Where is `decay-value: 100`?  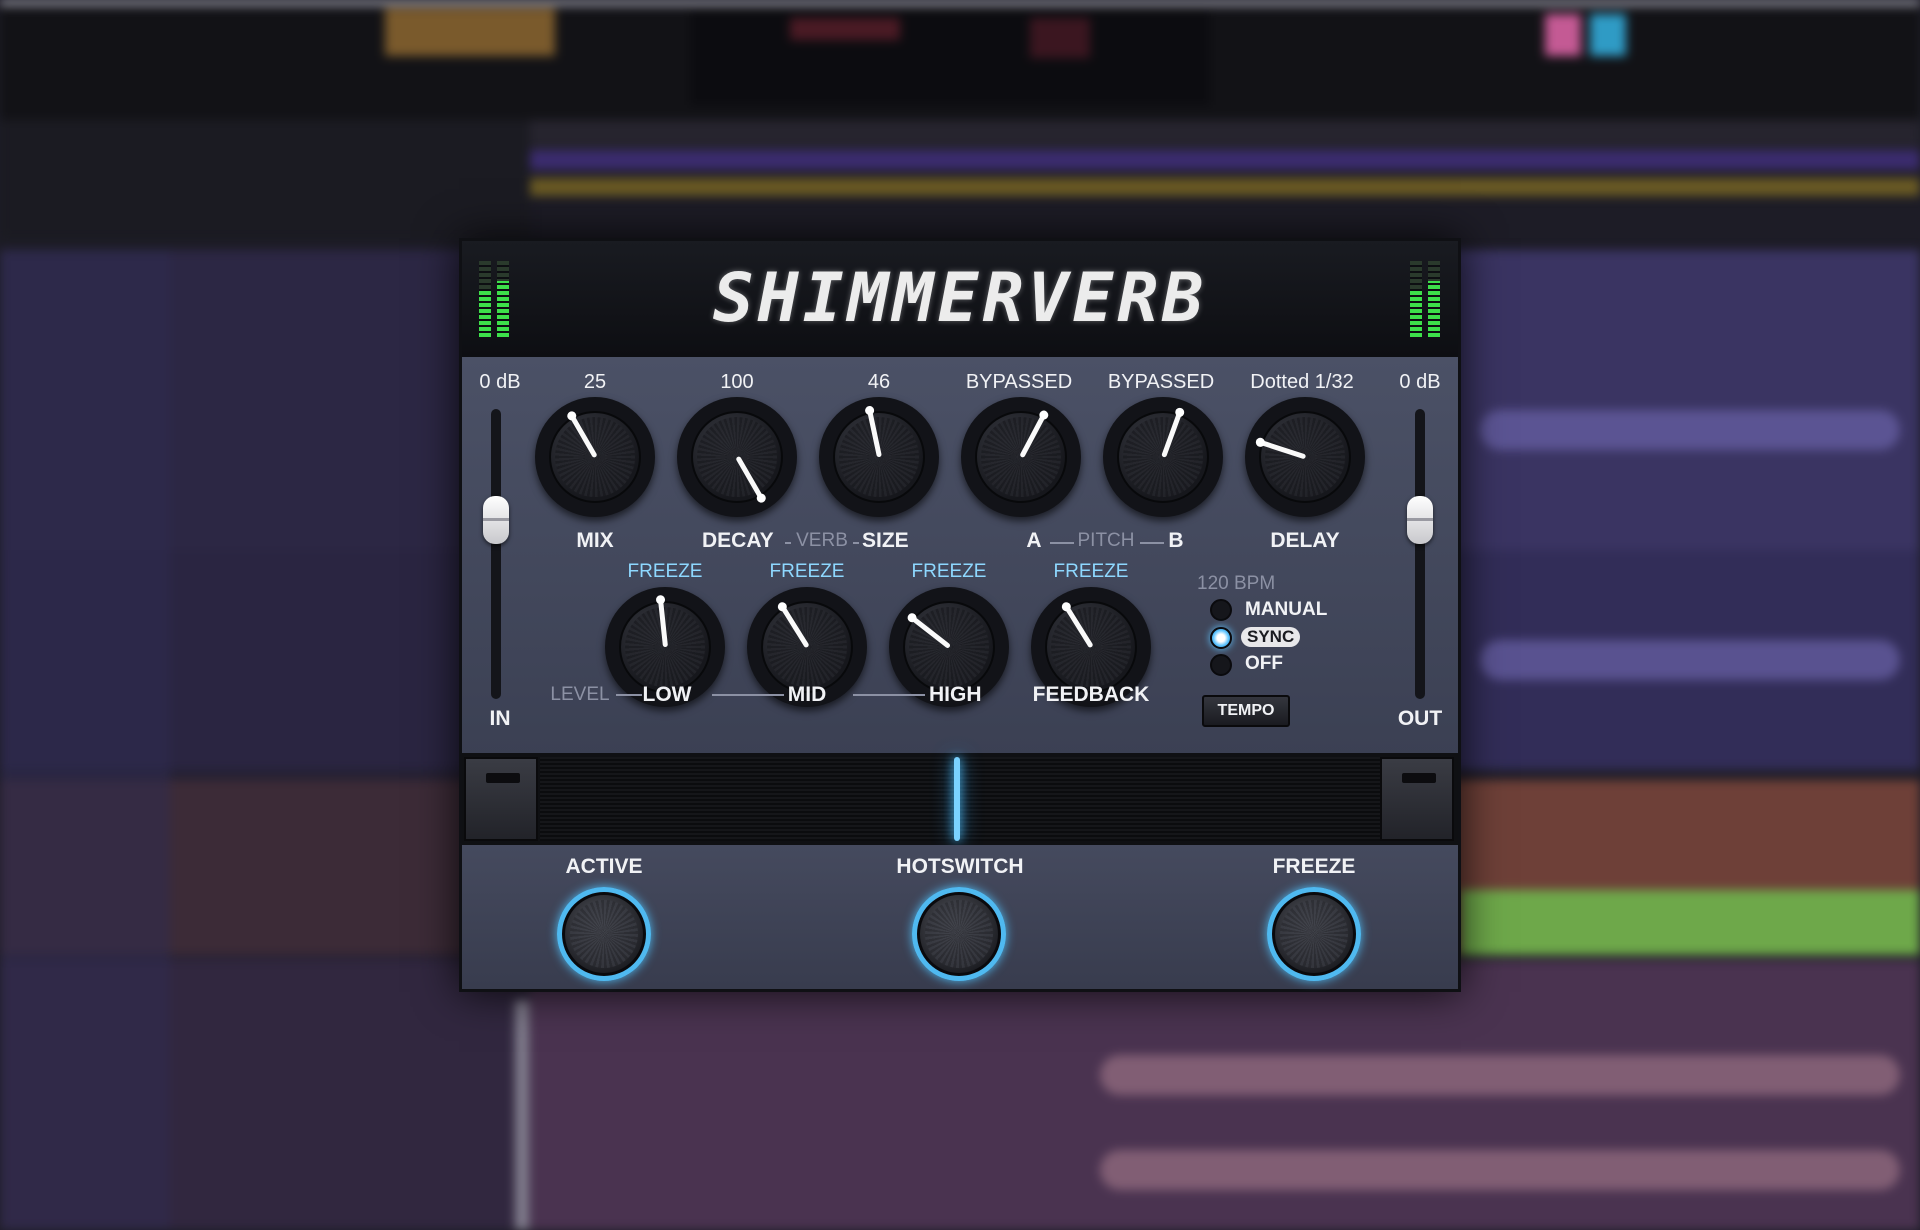
decay-value: 100 is located at coordinates (737, 382).